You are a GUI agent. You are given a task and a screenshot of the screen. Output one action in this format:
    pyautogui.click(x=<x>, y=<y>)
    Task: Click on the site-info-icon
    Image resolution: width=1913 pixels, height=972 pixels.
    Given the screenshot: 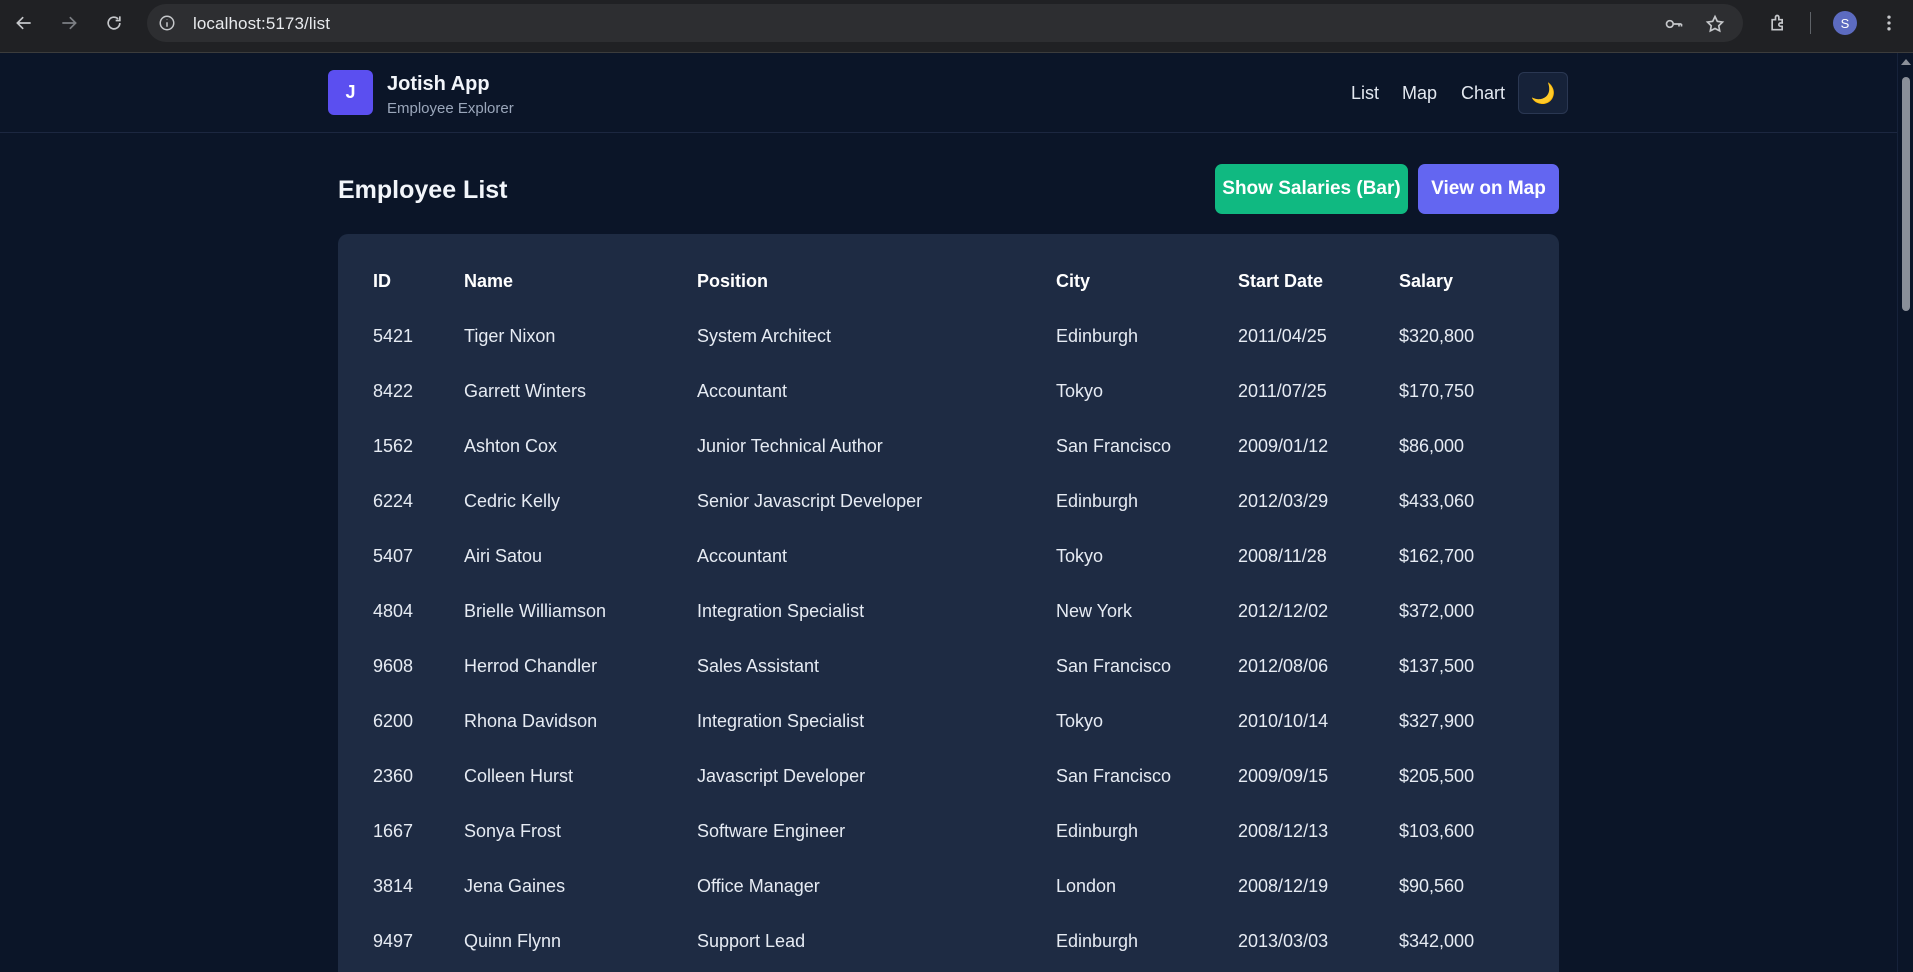 What is the action you would take?
    pyautogui.click(x=167, y=23)
    